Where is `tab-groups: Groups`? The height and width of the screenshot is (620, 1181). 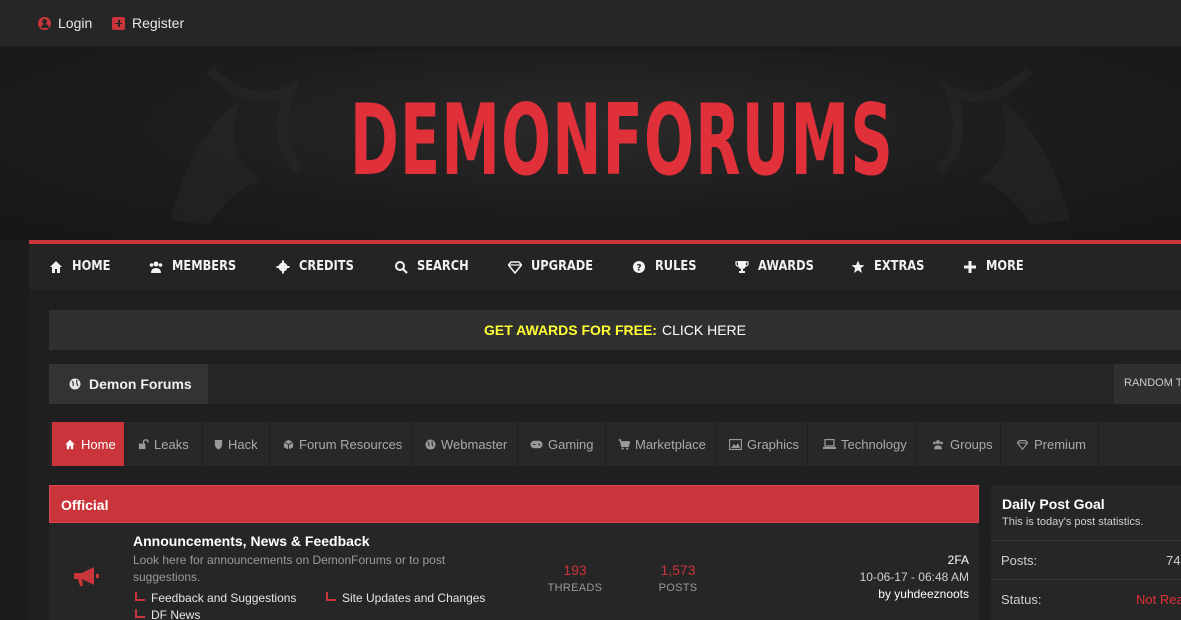 tab-groups: Groups is located at coordinates (959, 444).